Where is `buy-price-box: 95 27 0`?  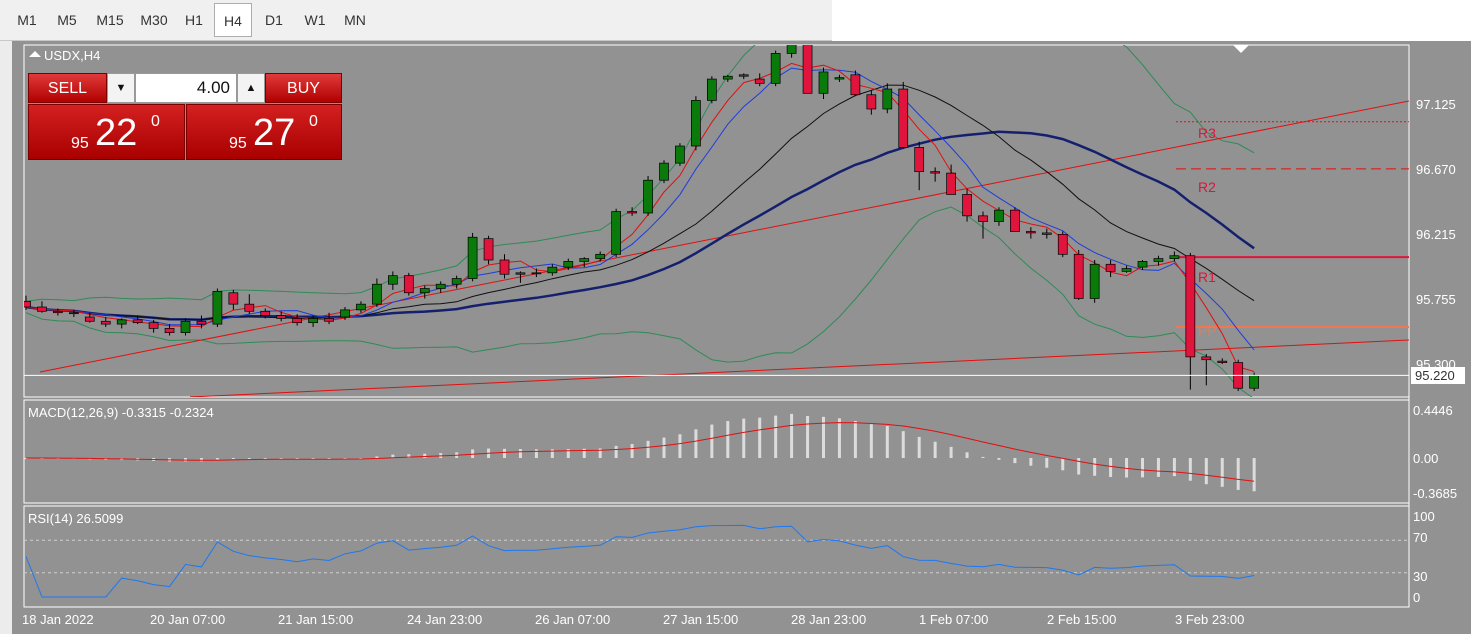
buy-price-box: 95 27 0 is located at coordinates (264, 132).